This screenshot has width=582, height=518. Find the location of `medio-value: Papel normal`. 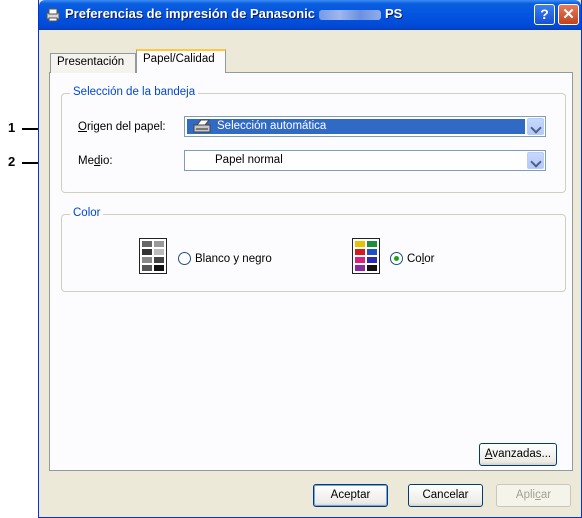

medio-value: Papel normal is located at coordinates (249, 160).